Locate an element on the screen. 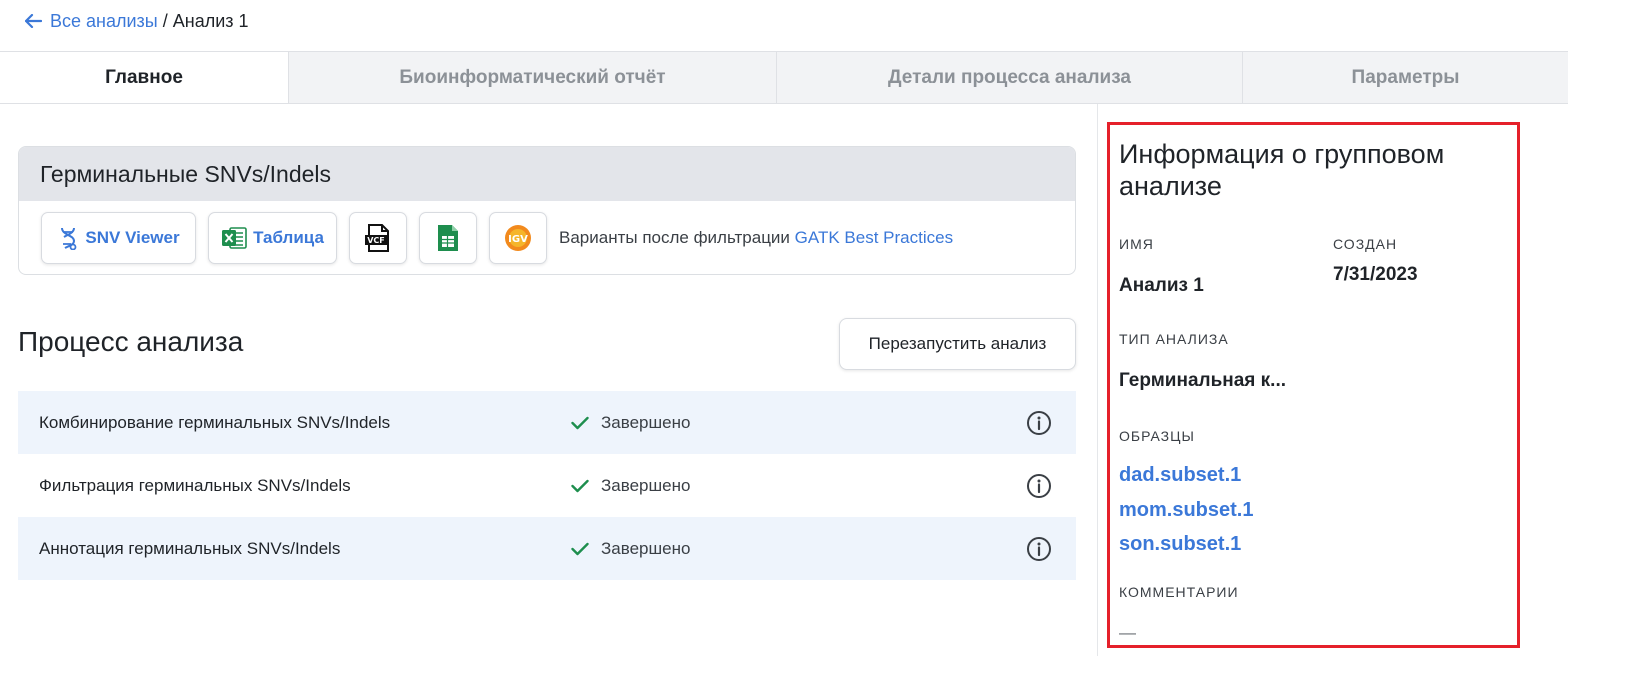 This screenshot has height=685, width=1641. vcf-file-icon: VCF is located at coordinates (377, 238).